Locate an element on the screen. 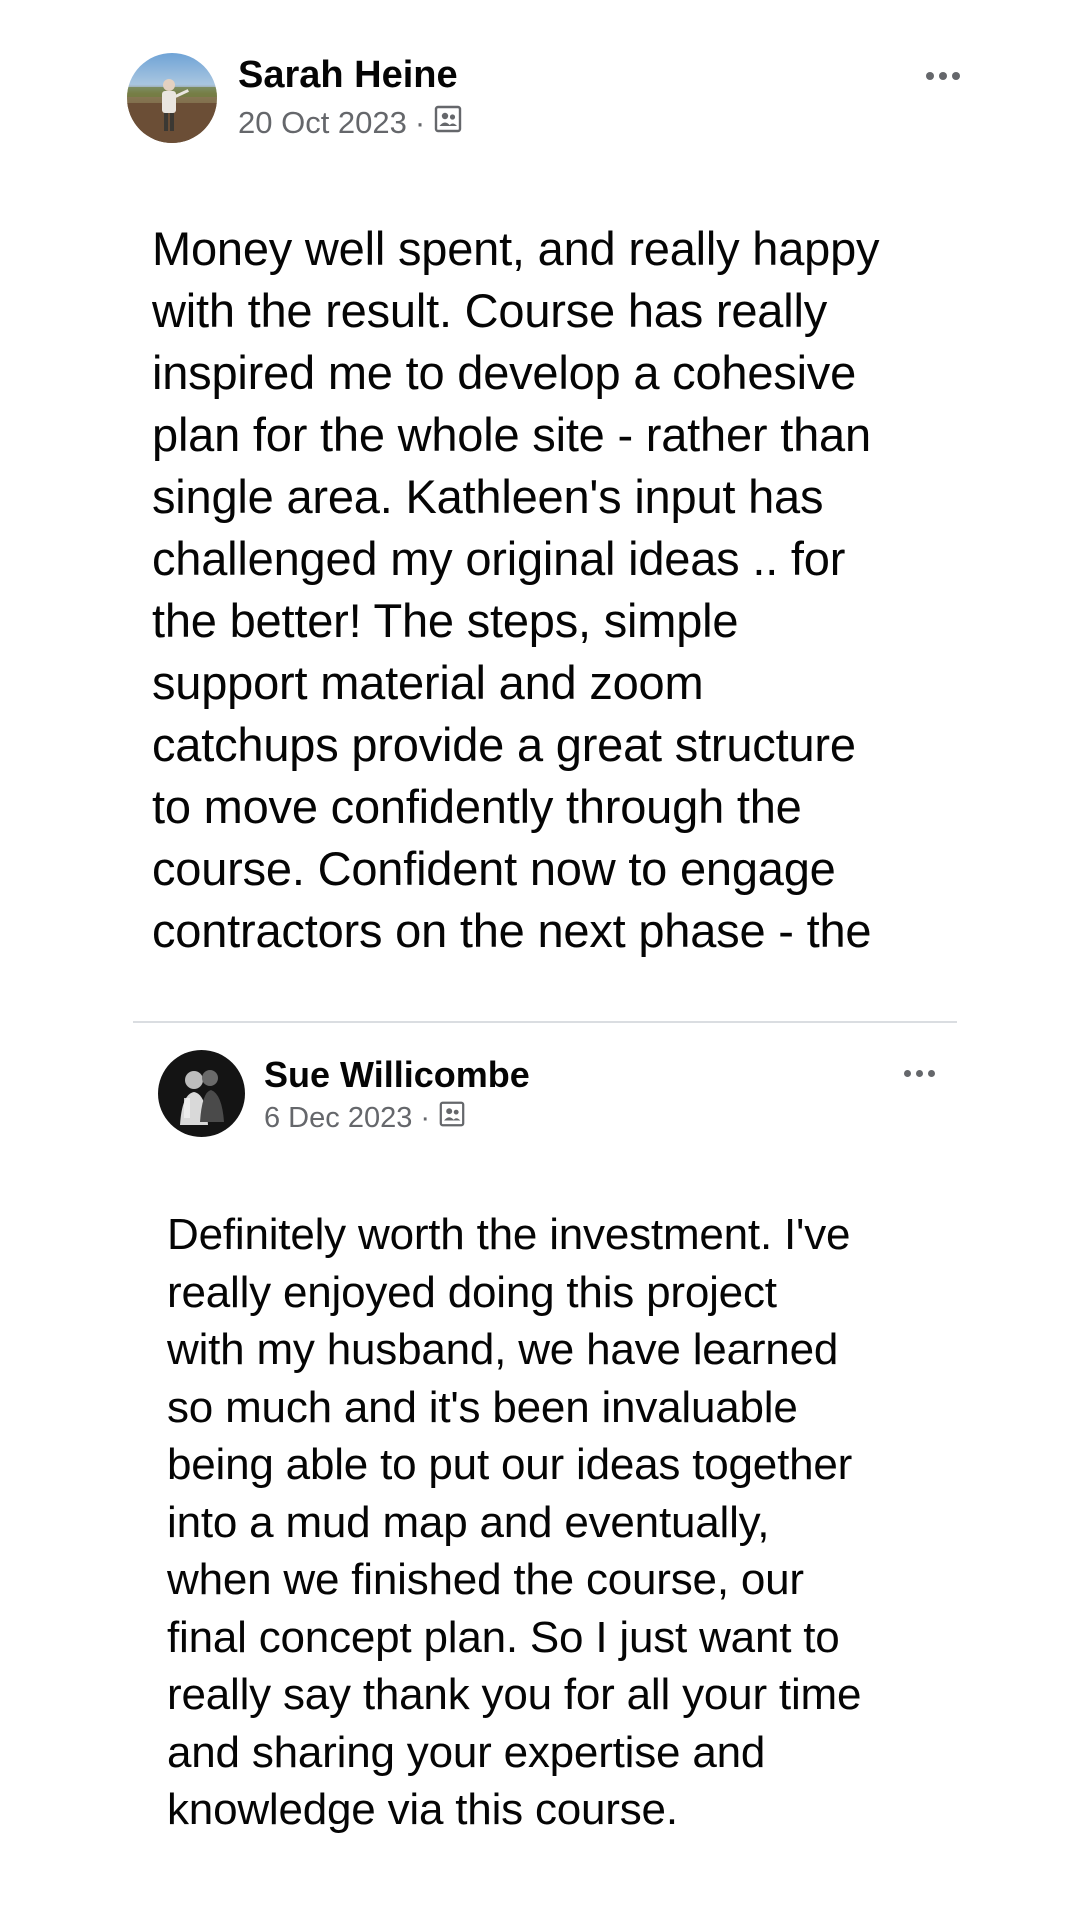 The height and width of the screenshot is (1920, 1080). post-text-line: Definitely worth the investment. I've is located at coordinates (509, 1234).